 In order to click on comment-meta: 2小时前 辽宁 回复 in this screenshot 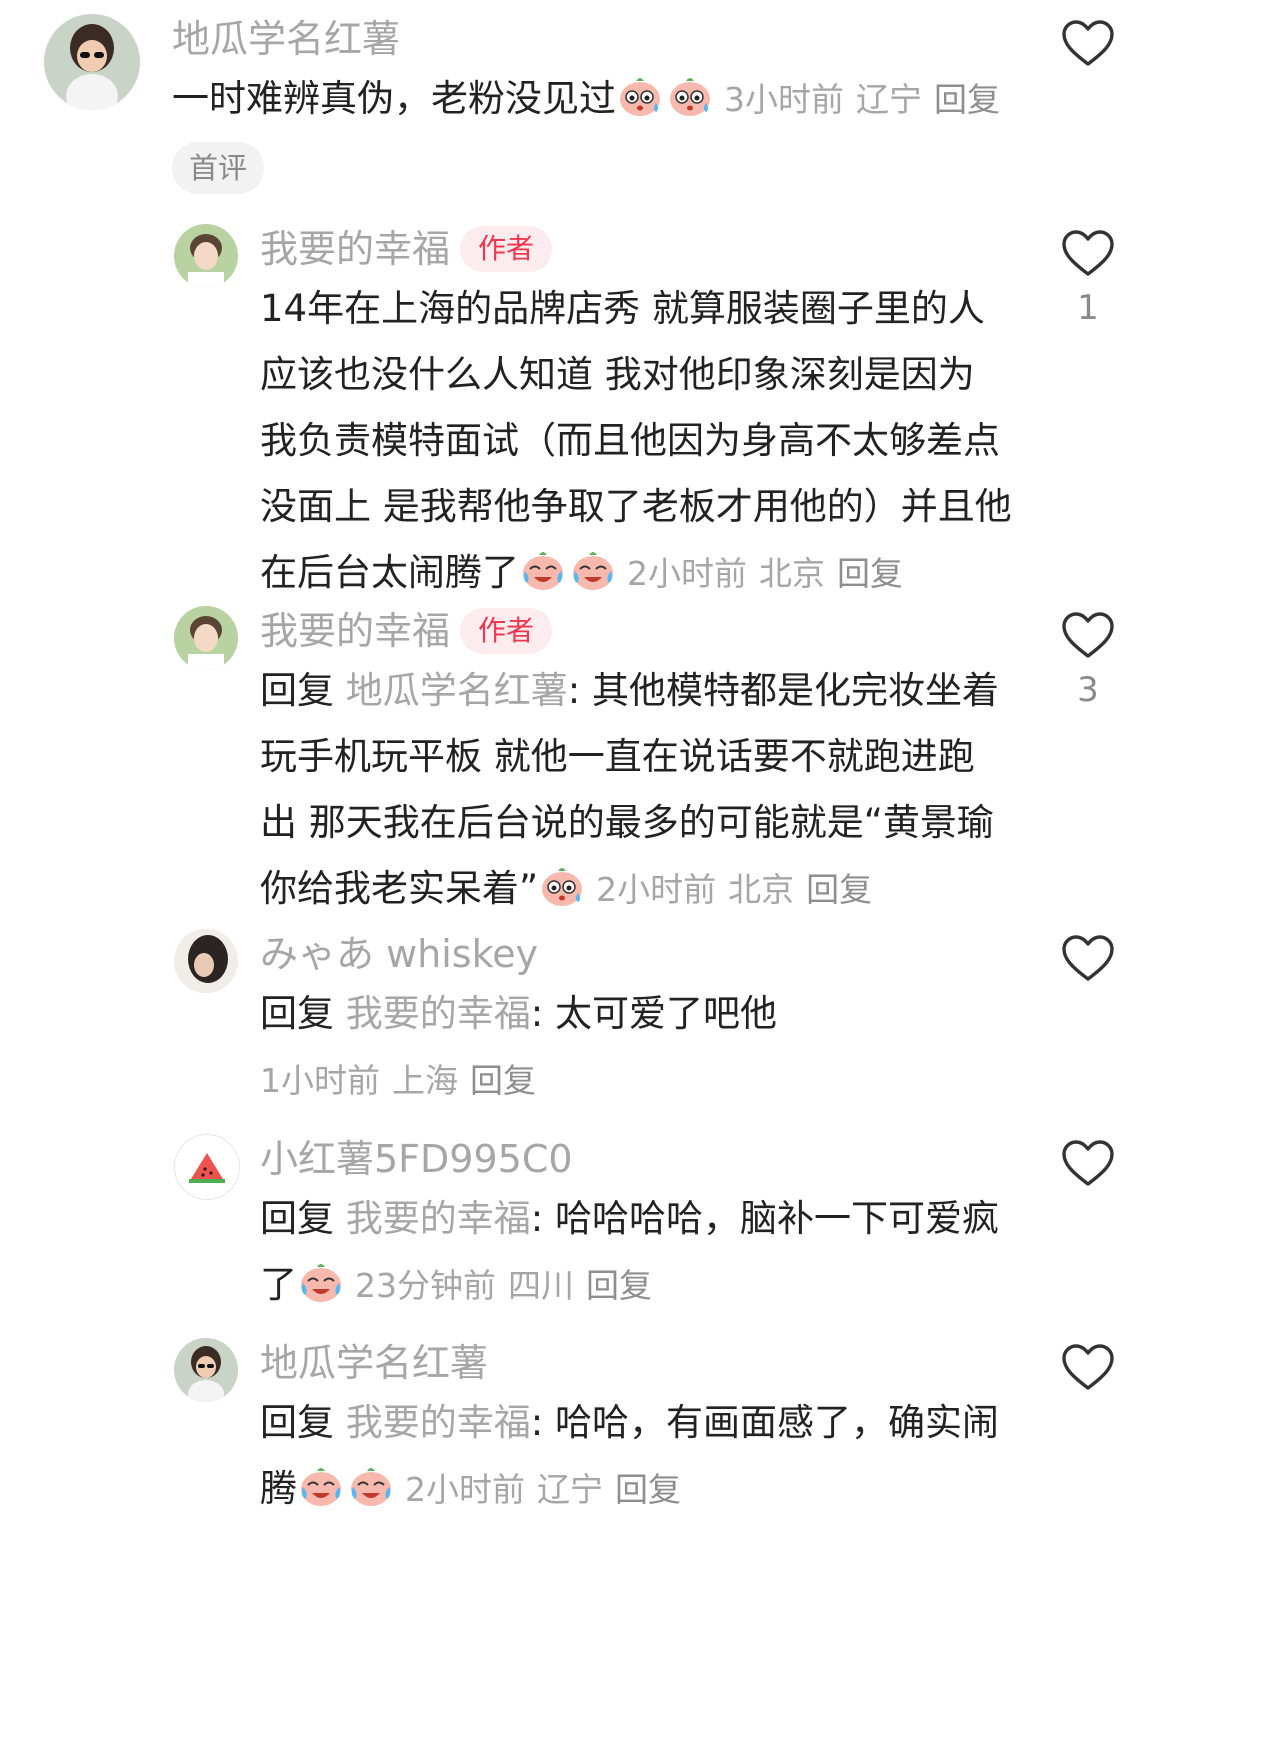, I will do `click(549, 1489)`.